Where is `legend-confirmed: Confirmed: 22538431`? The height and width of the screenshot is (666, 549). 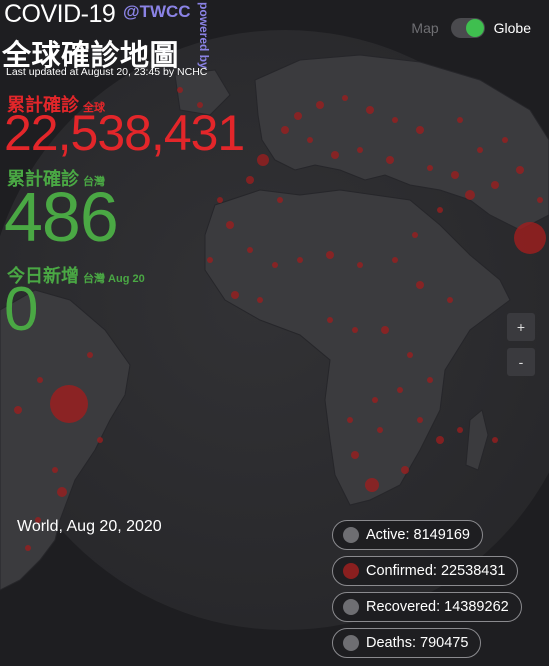 legend-confirmed: Confirmed: 22538431 is located at coordinates (425, 571).